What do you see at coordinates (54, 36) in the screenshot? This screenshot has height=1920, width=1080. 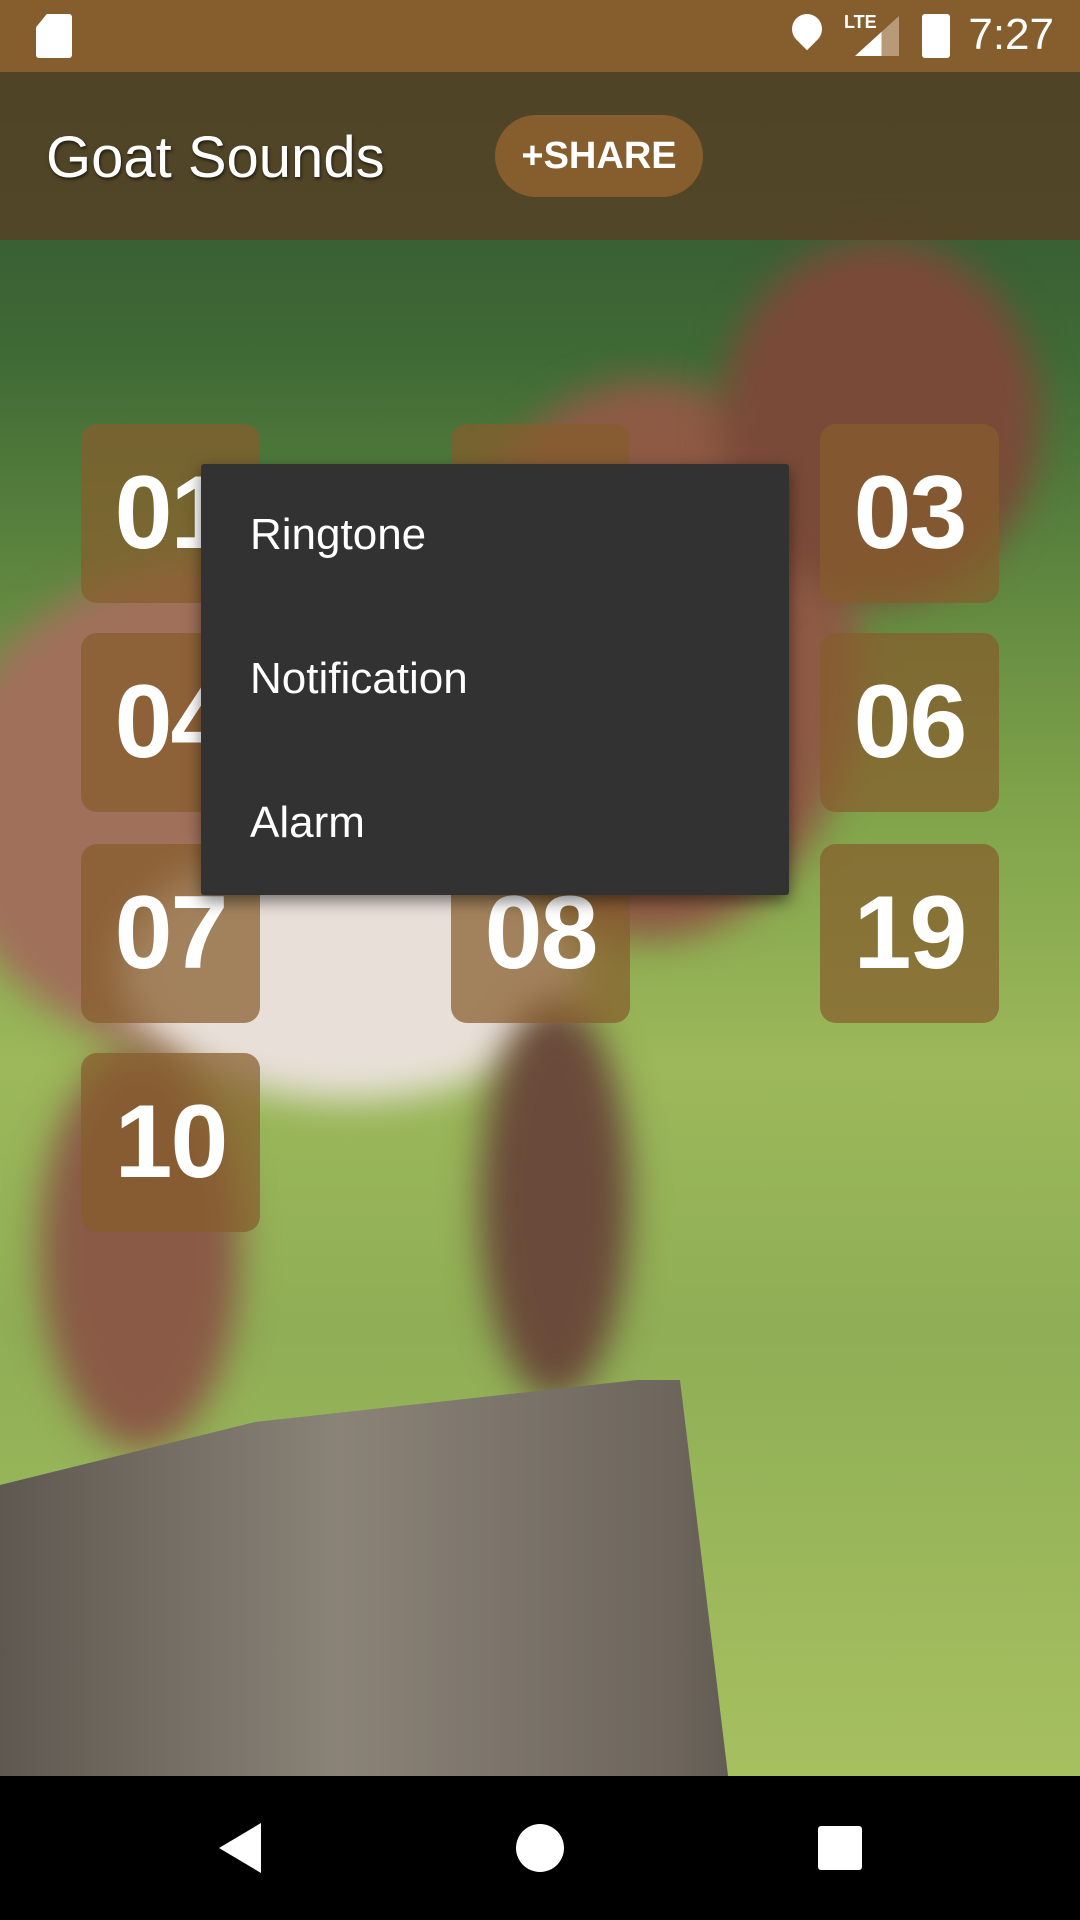 I see `sd-card-icon` at bounding box center [54, 36].